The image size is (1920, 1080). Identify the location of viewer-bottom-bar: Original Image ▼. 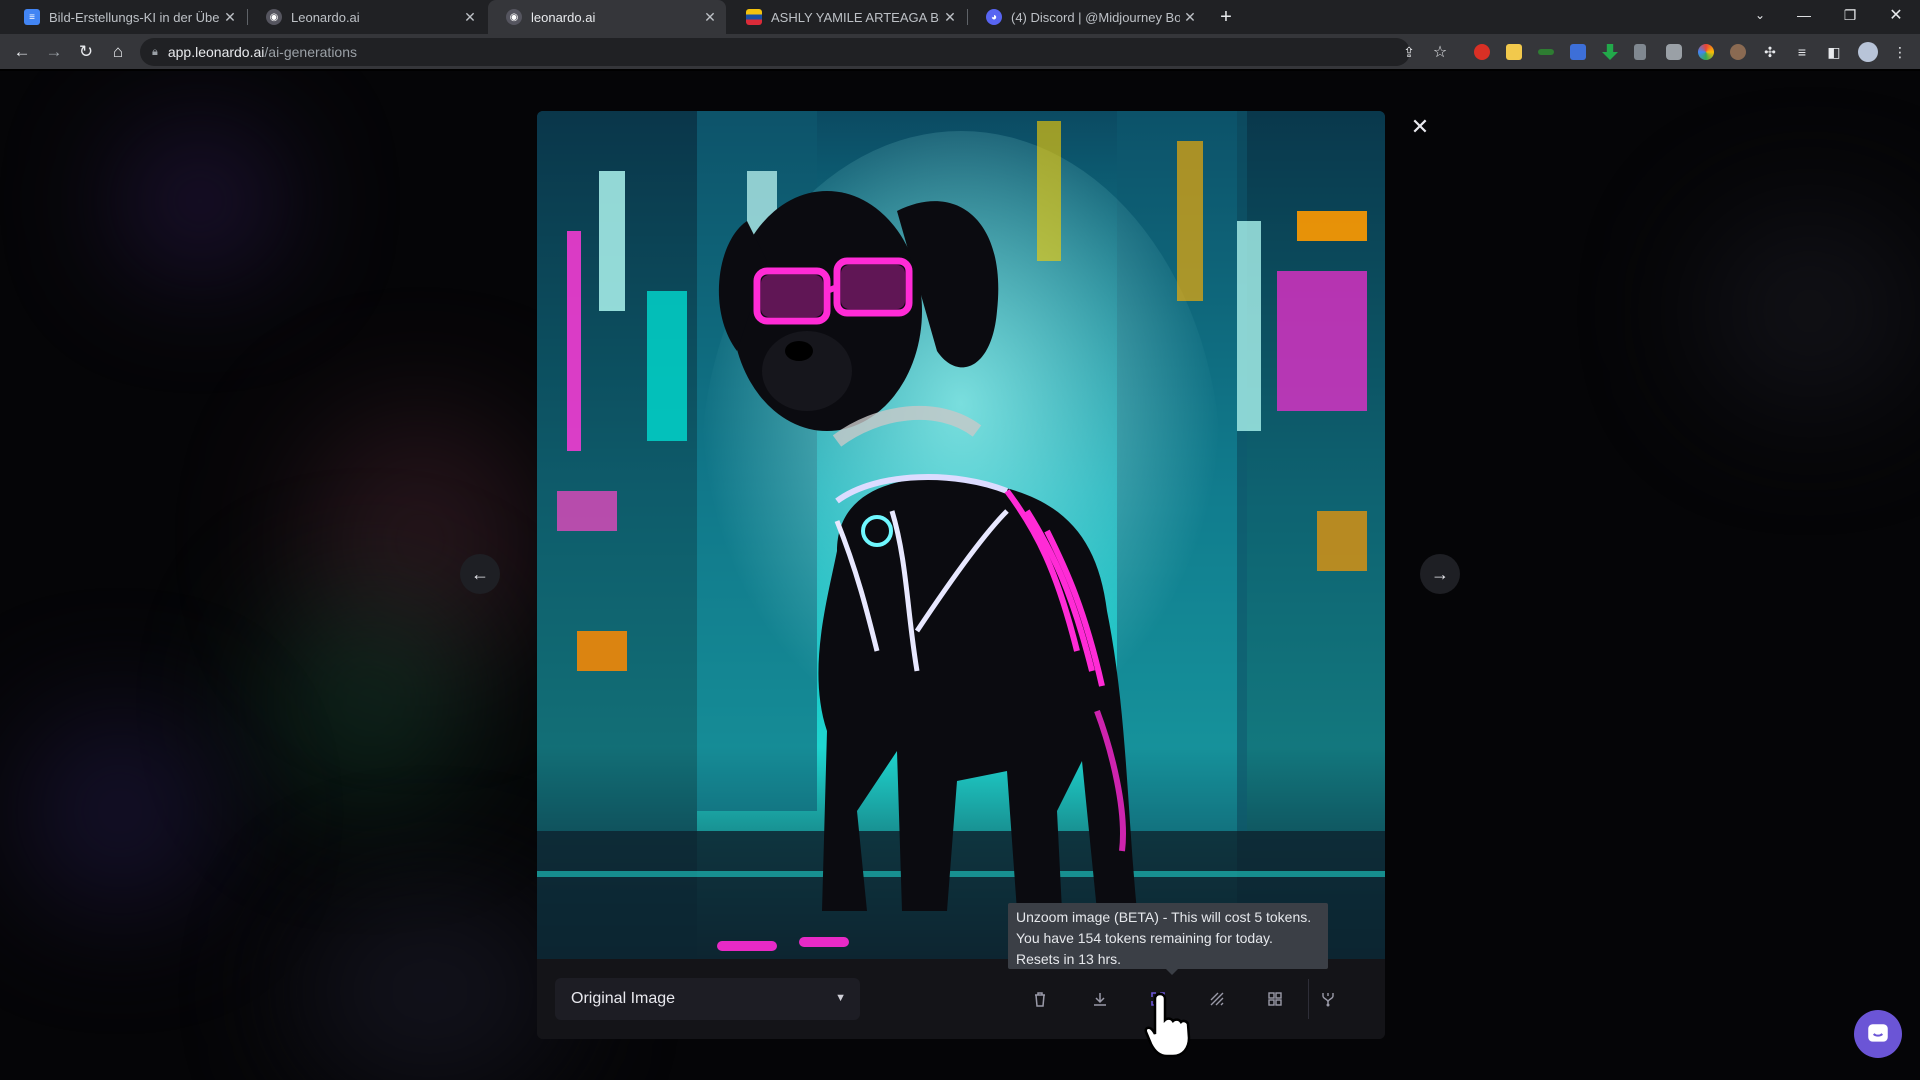
(961, 999).